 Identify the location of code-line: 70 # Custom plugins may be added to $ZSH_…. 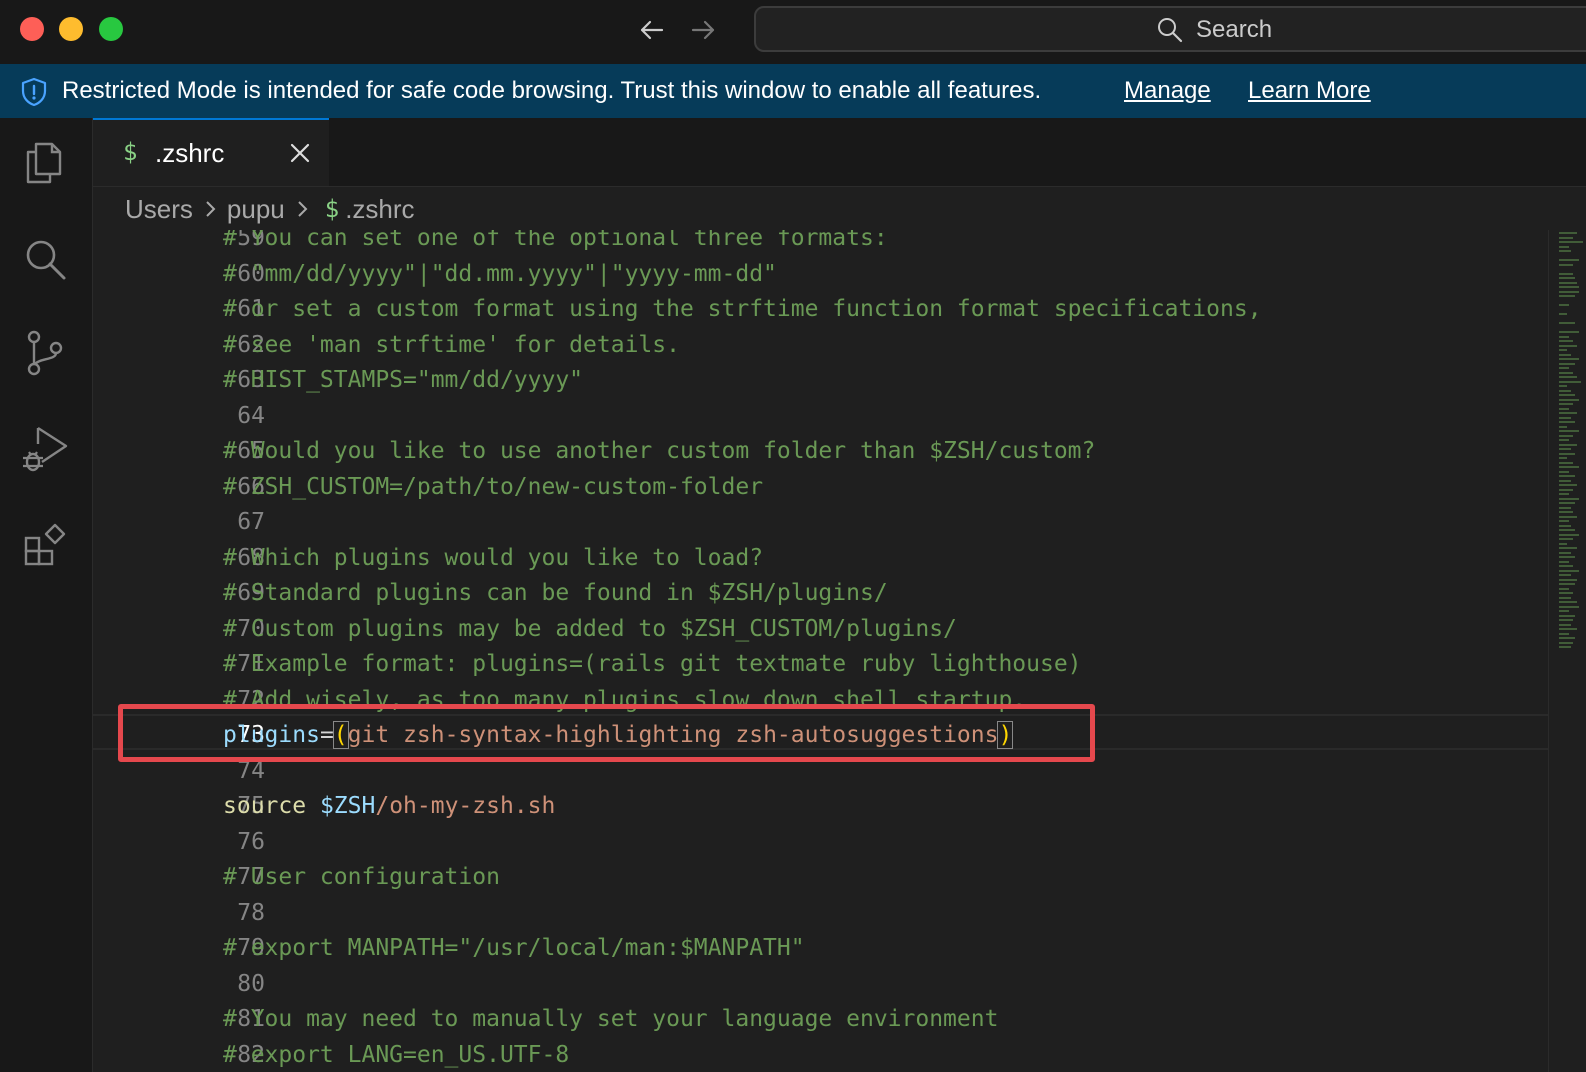
(820, 629).